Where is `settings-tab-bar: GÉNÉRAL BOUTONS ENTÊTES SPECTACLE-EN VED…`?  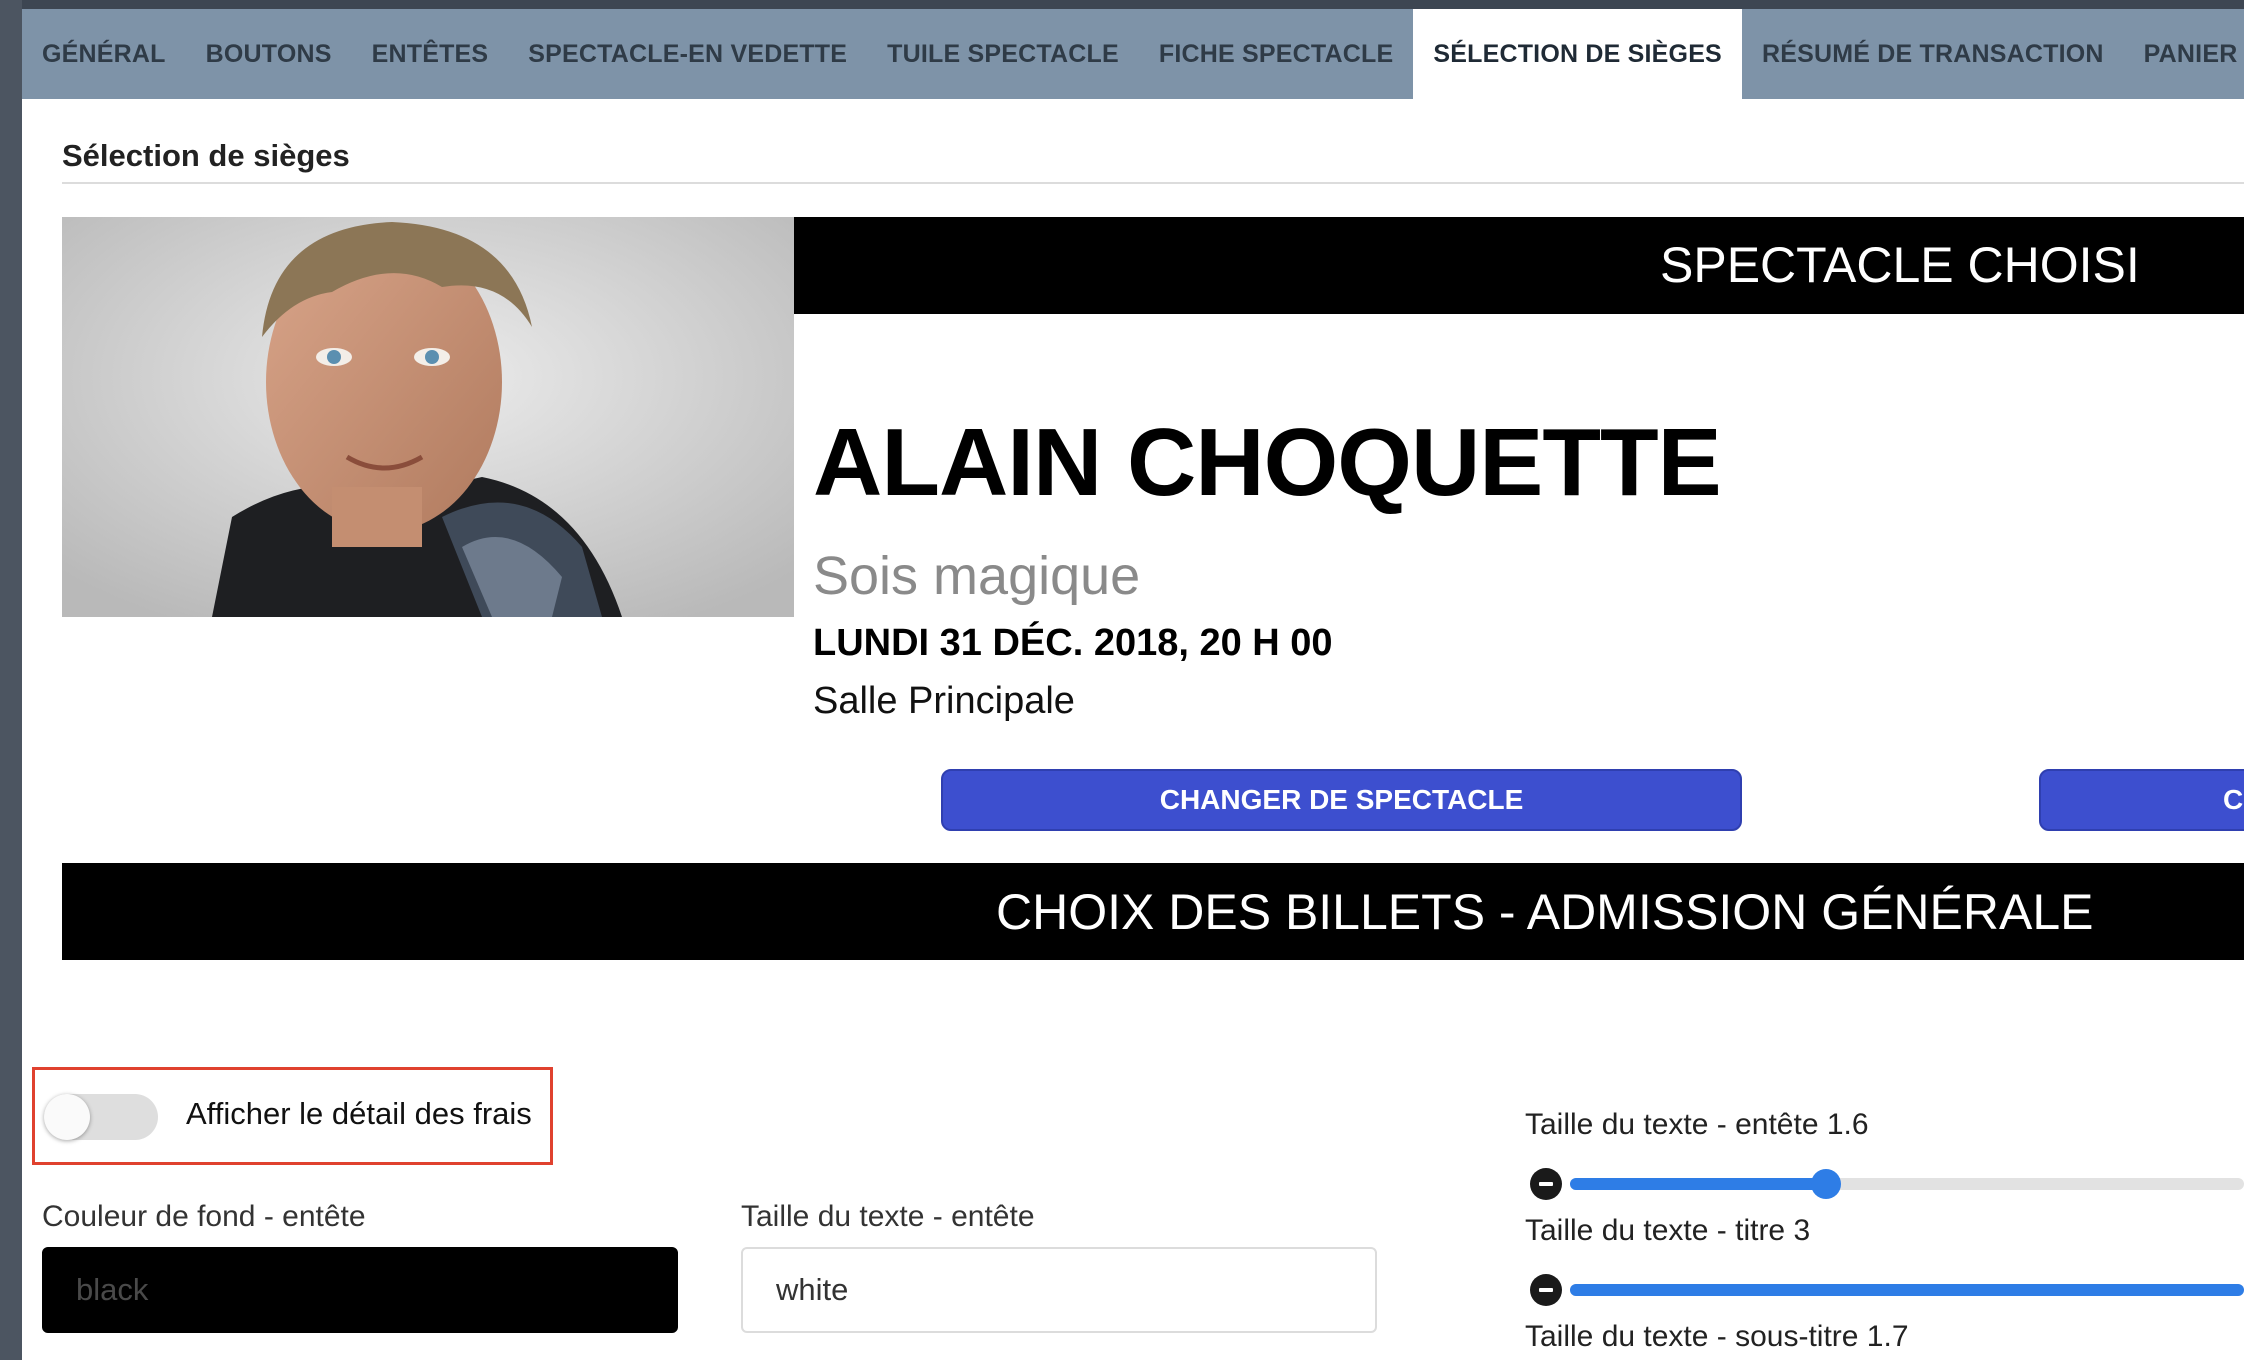
settings-tab-bar: GÉNÉRAL BOUTONS ENTÊTES SPECTACLE-EN VED… is located at coordinates (1133, 54).